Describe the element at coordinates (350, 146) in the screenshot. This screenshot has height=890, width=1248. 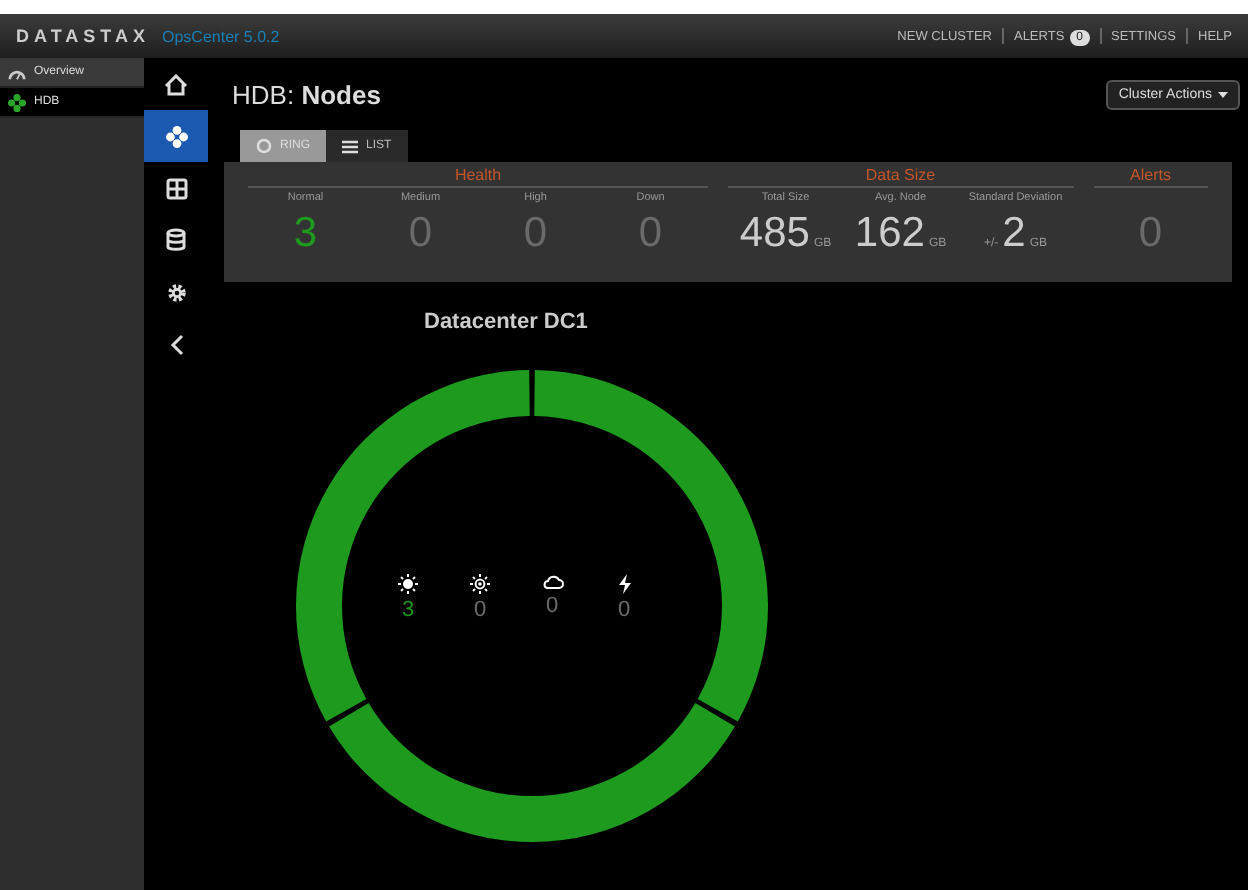
I see `list-icon` at that location.